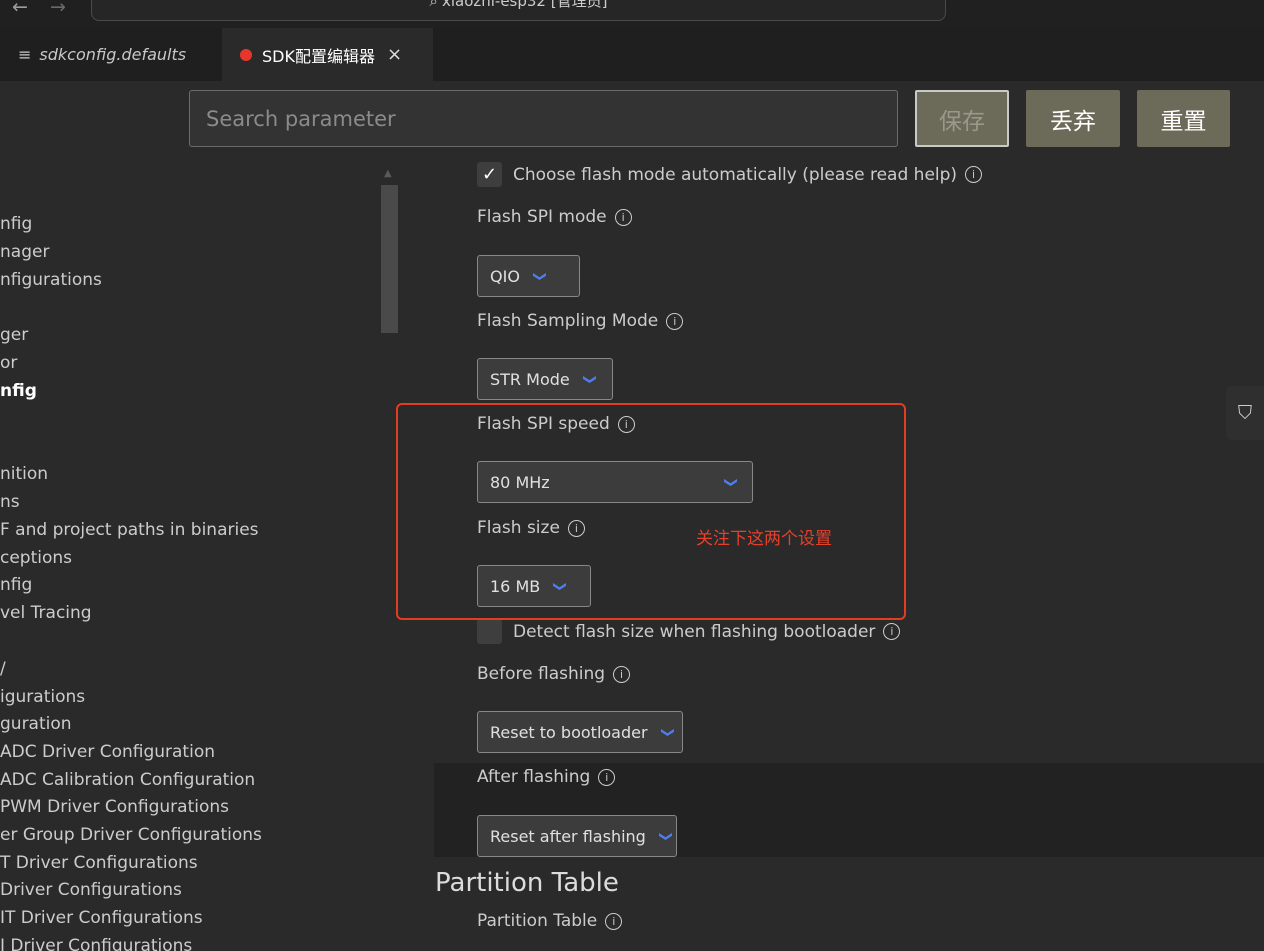  What do you see at coordinates (489, 174) in the screenshot?
I see `auto-mode-checkbox: ✓` at bounding box center [489, 174].